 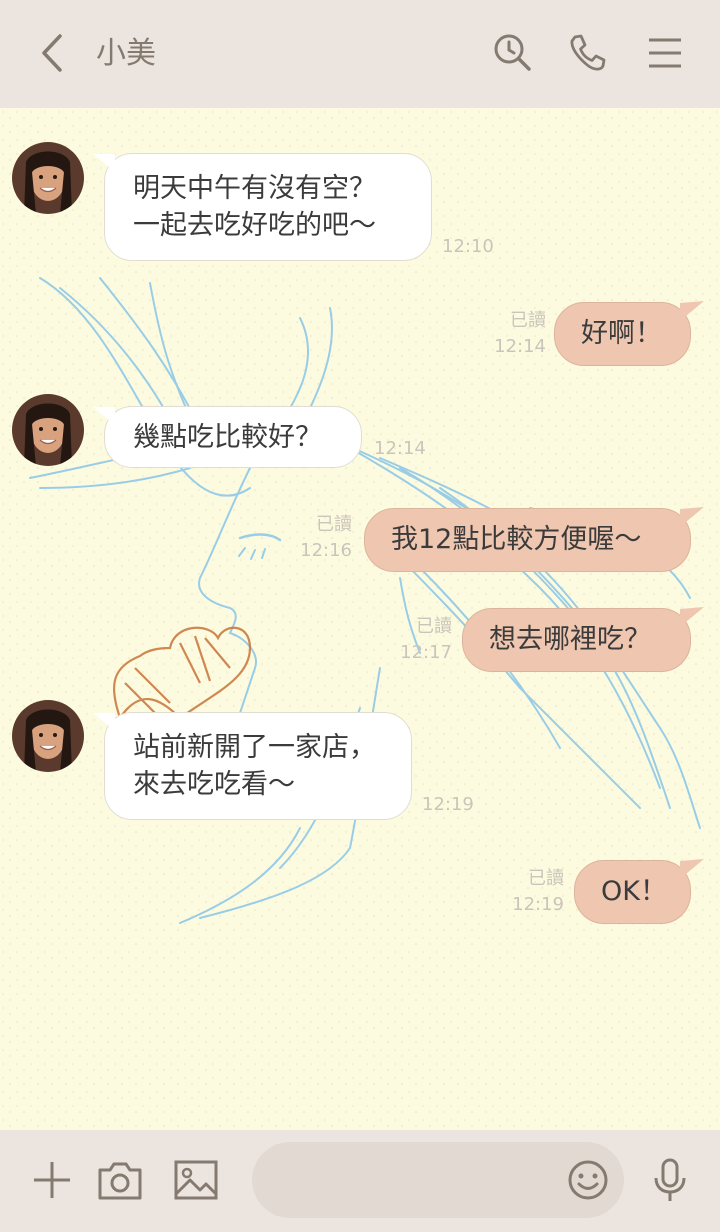 I want to click on message-bubble-outgoing: 我12點比較方便喔～, so click(x=534, y=539).